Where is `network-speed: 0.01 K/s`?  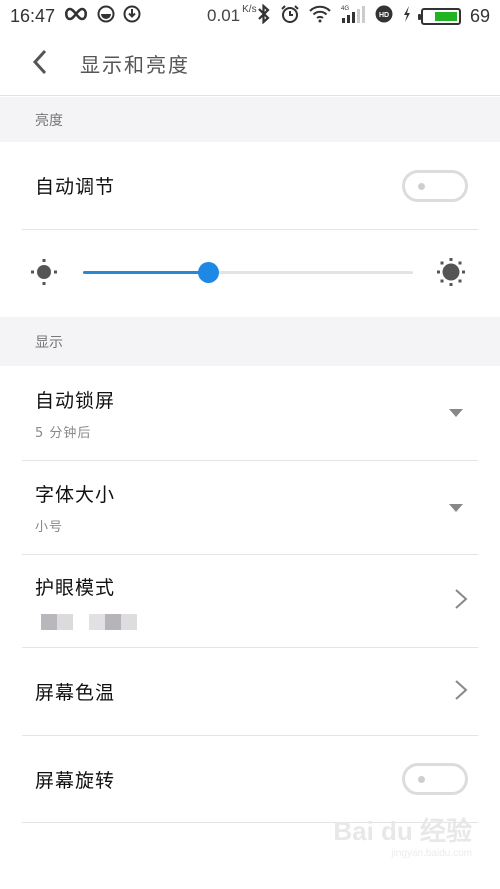
network-speed: 0.01 K/s is located at coordinates (232, 15).